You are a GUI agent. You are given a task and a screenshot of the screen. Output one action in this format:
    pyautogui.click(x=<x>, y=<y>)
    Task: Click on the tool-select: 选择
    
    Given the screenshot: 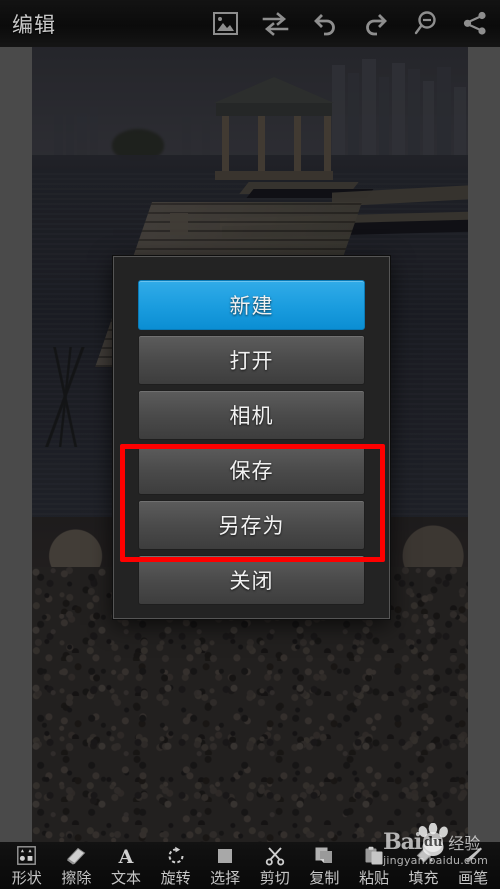 What is the action you would take?
    pyautogui.click(x=225, y=866)
    